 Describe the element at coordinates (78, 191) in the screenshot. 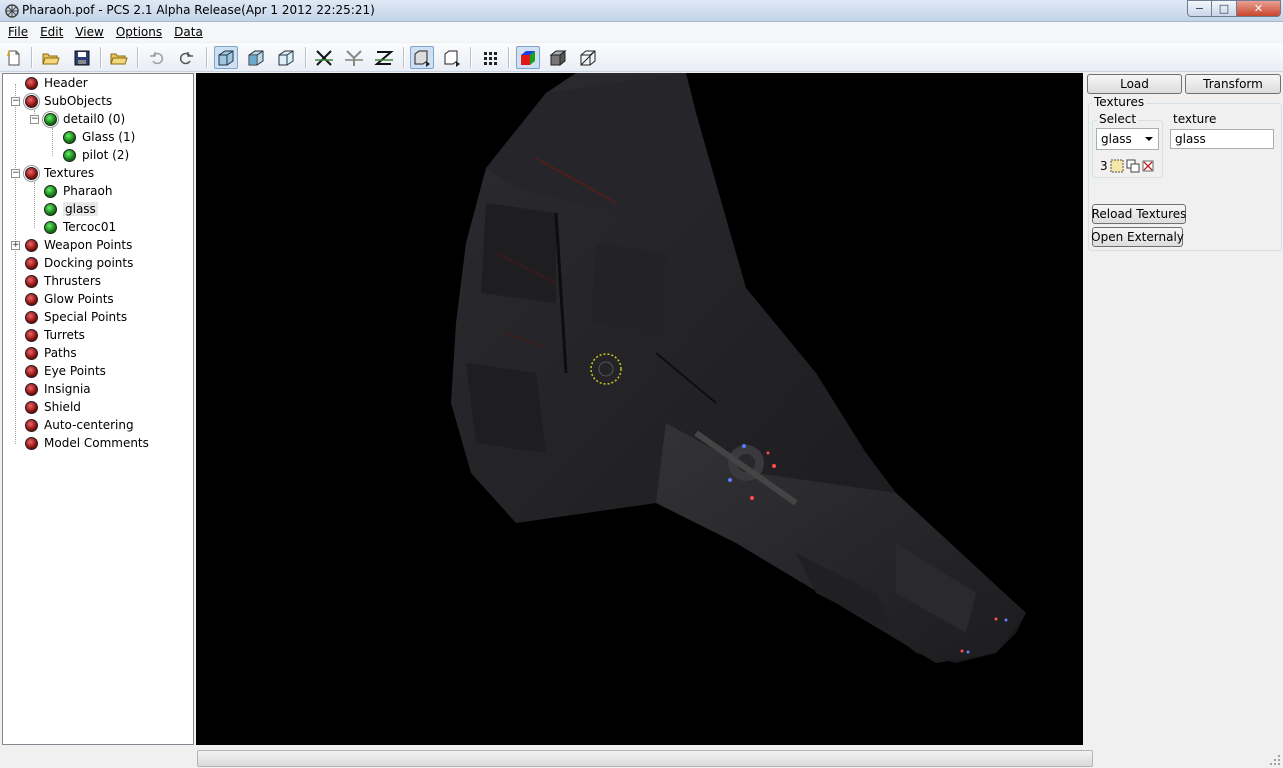

I see `tree-item-texture-pharaoh: Pharaoh` at that location.